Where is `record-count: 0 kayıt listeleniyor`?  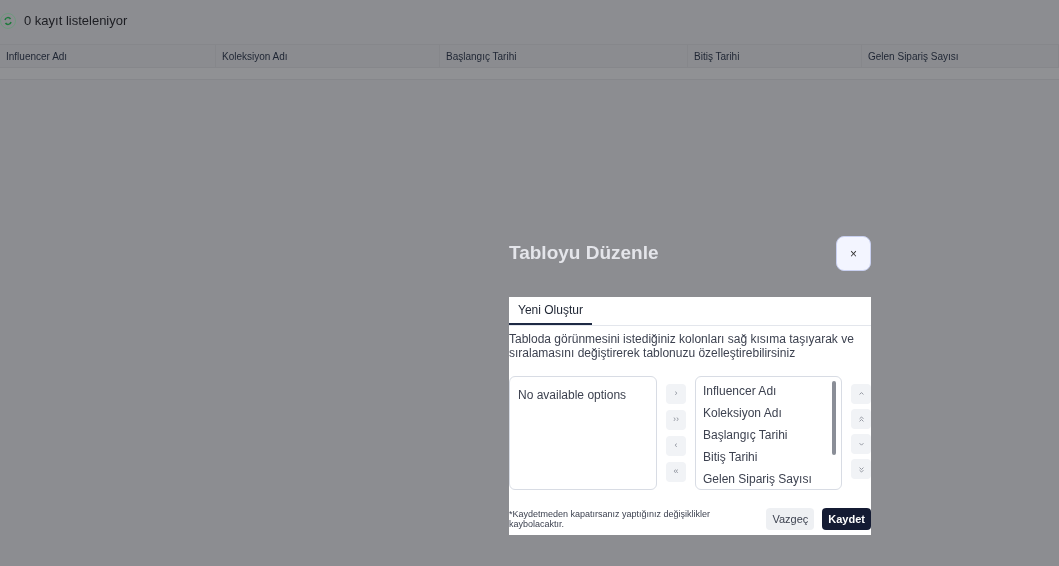
record-count: 0 kayıt listeleniyor is located at coordinates (76, 21).